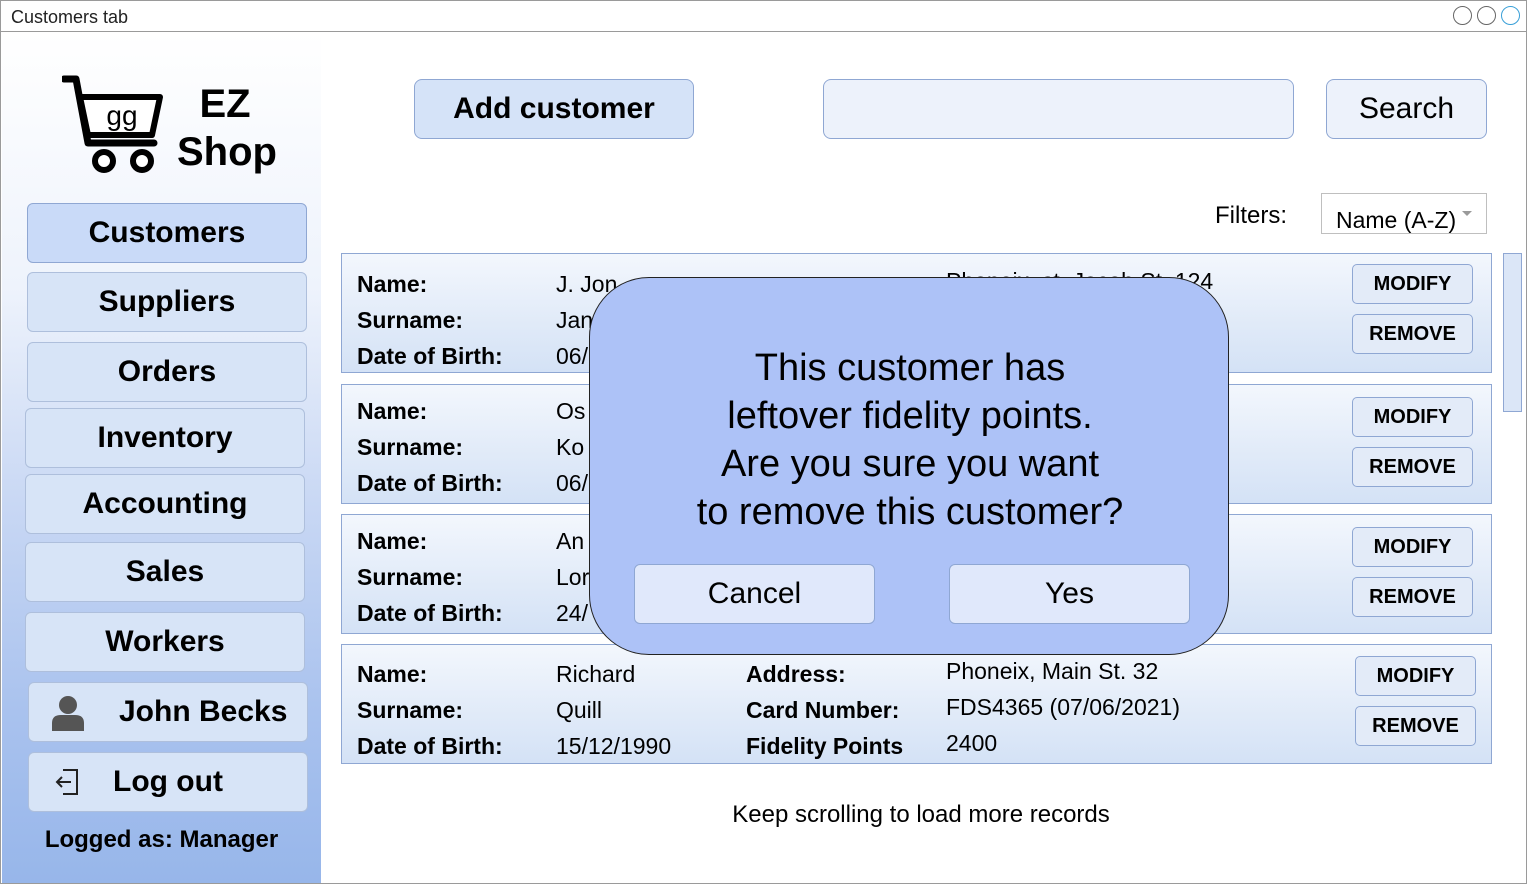 The image size is (1527, 884). I want to click on dialog-message-line: to remove this customer?, so click(910, 512).